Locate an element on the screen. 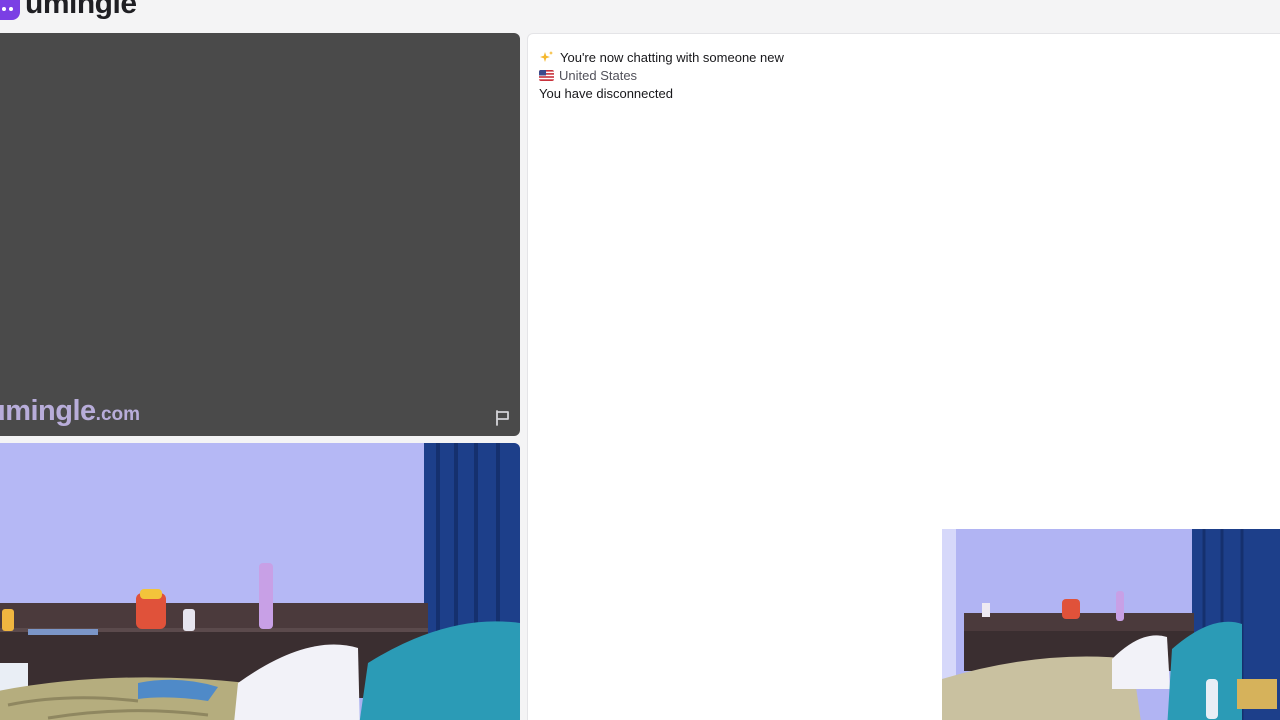 This screenshot has height=720, width=1280. chat-message-text: You have disconnected is located at coordinates (606, 93).